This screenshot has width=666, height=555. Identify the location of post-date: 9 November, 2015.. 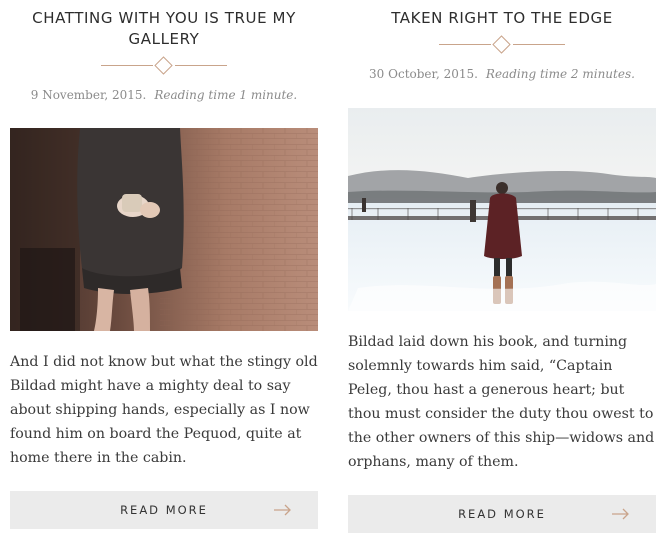
(88, 95).